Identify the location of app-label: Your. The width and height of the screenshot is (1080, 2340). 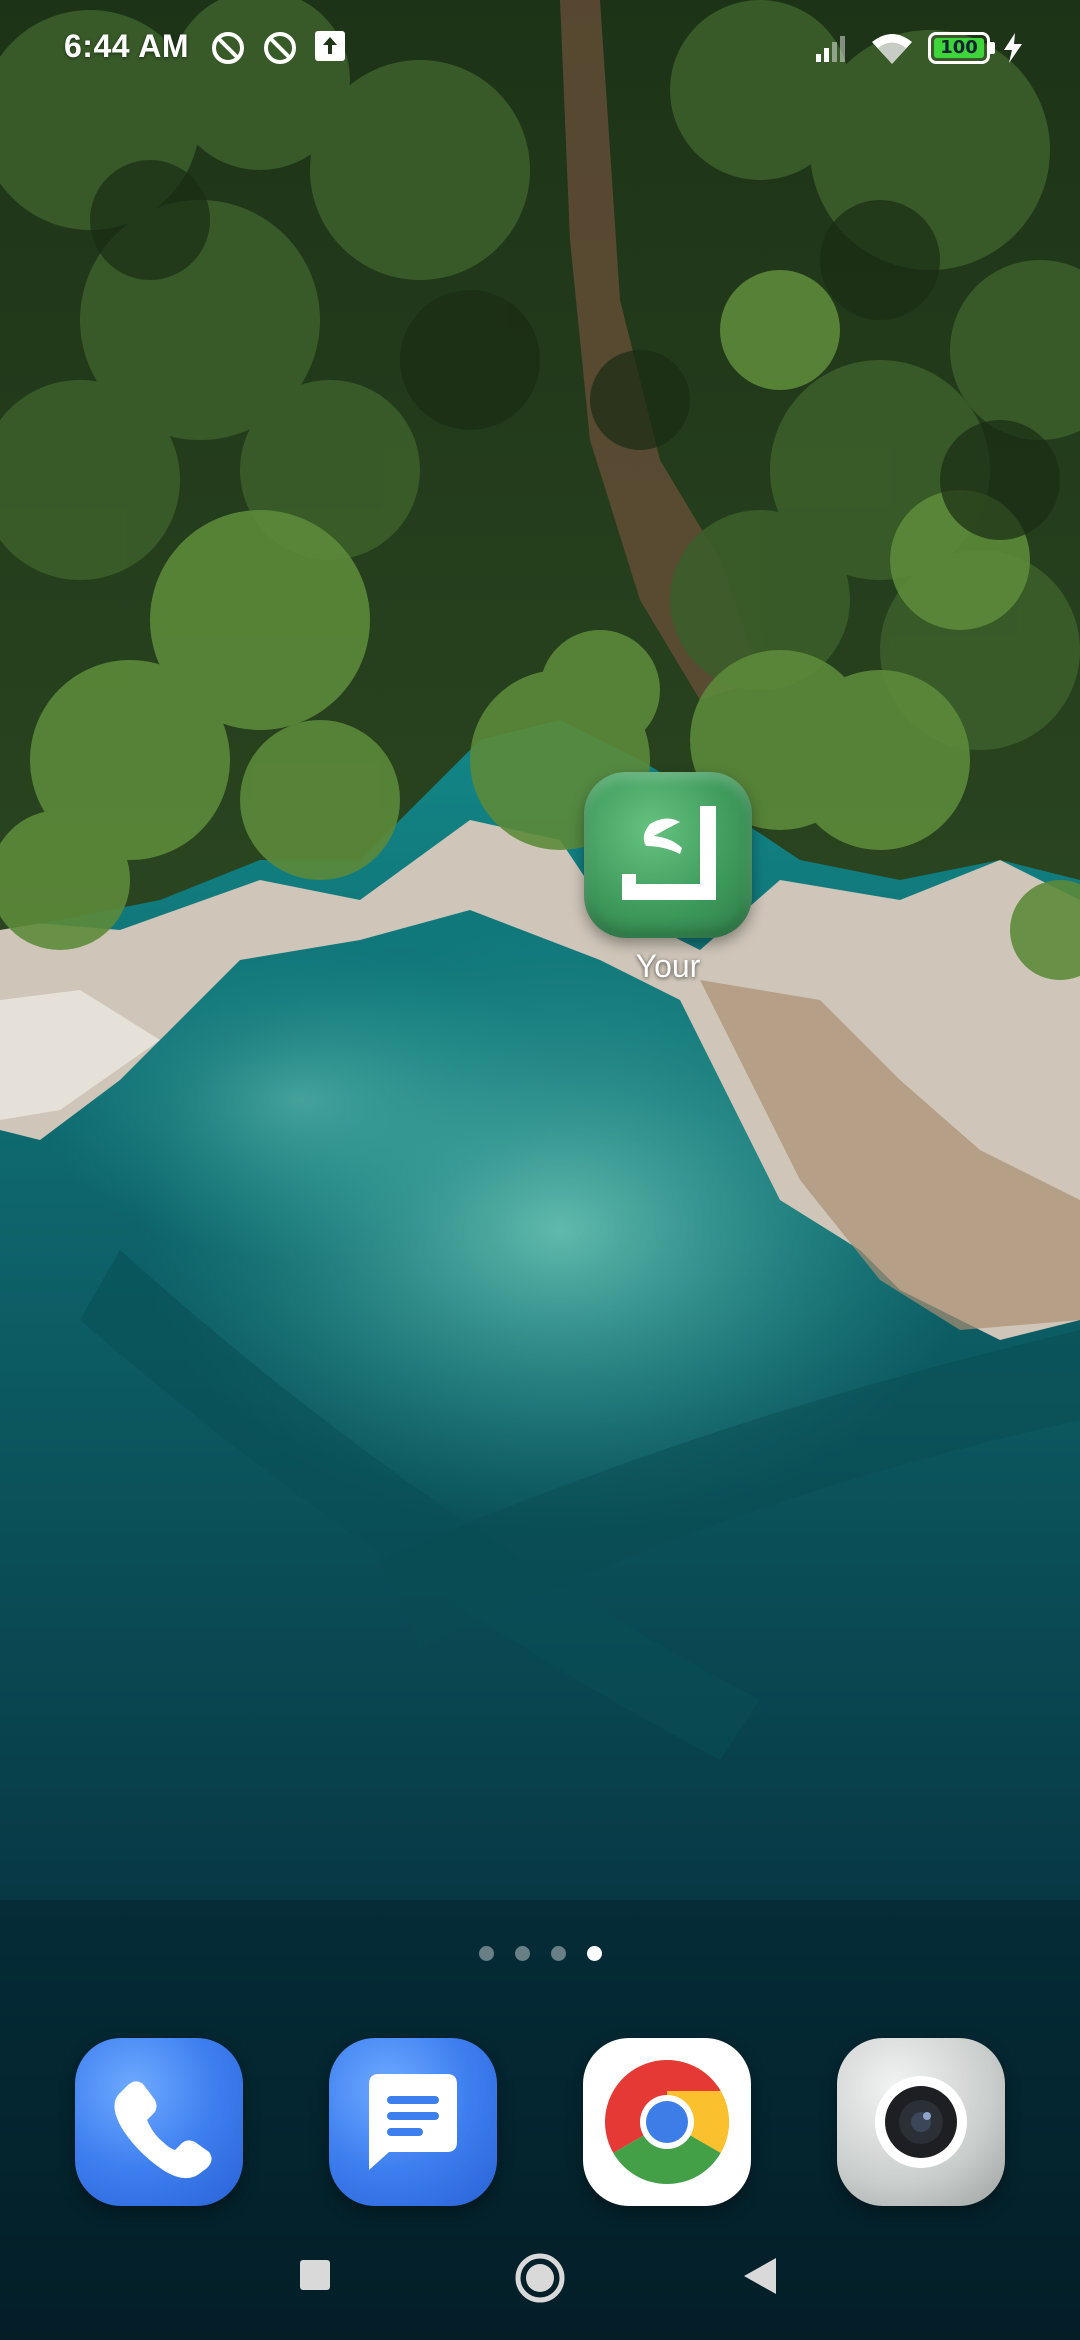
(668, 966).